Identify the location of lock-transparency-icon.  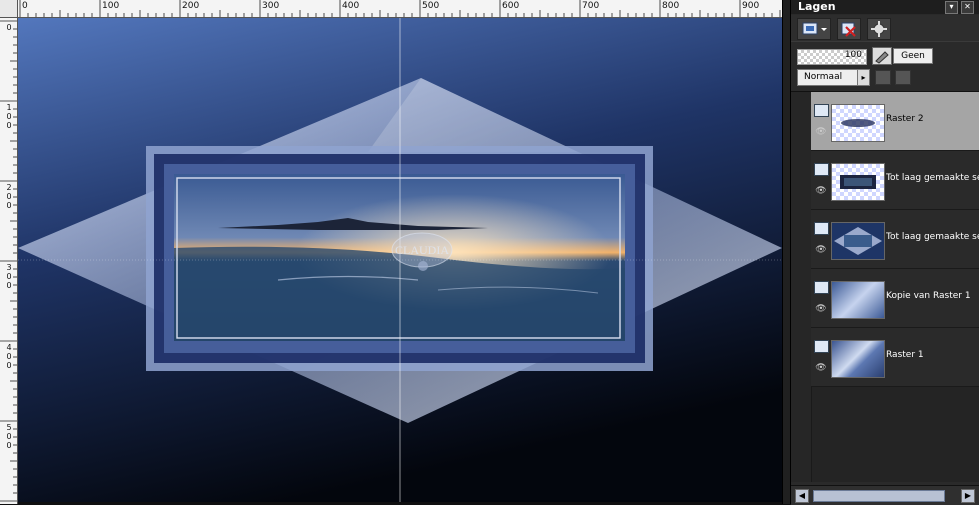
(883, 77).